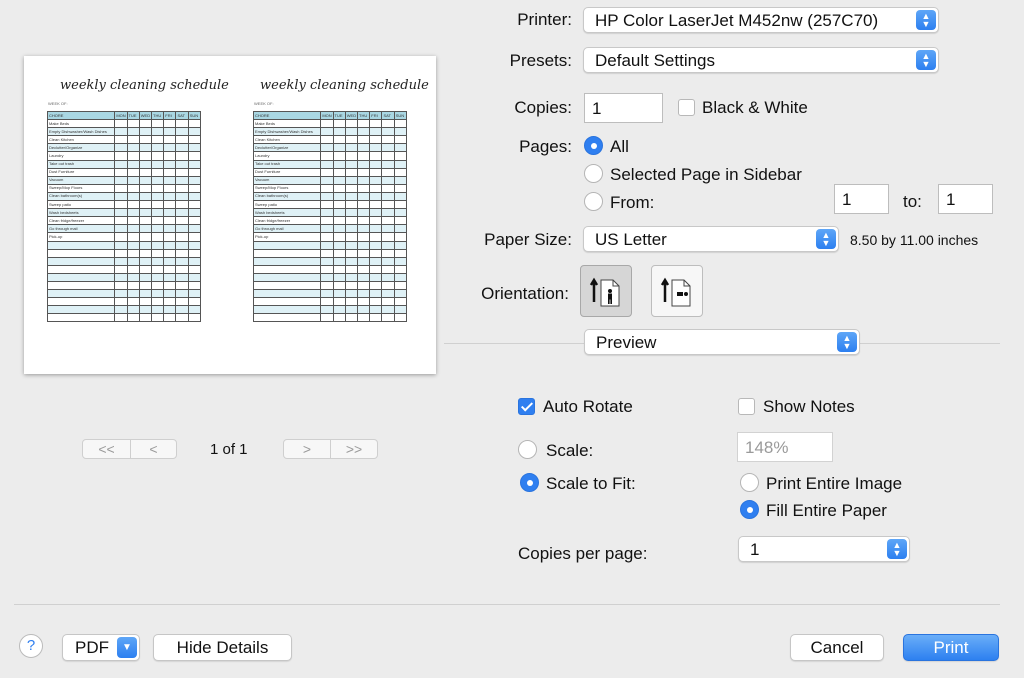  What do you see at coordinates (593, 201) in the screenshot?
I see `pages-from-radio` at bounding box center [593, 201].